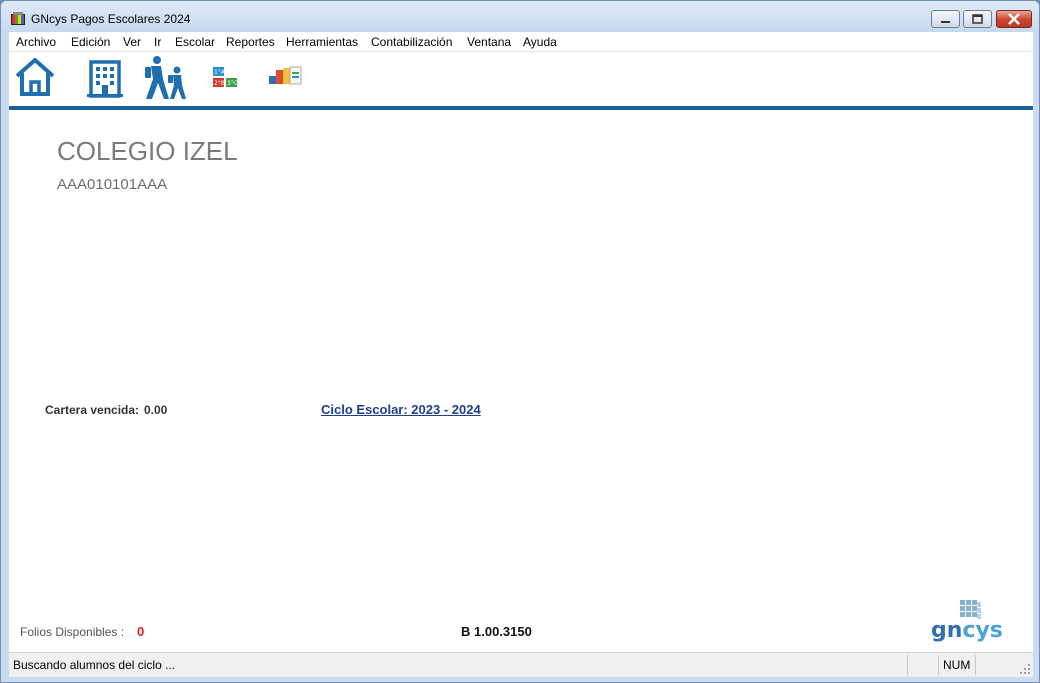 Image resolution: width=1040 pixels, height=683 pixels. I want to click on menu-edicion: Edición, so click(90, 42).